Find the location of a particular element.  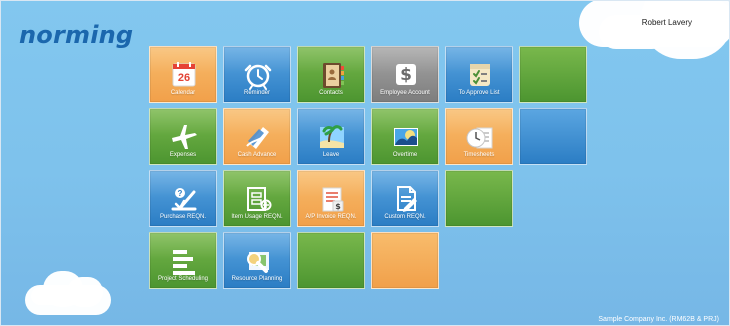

cash-advance-tile: Cash Advance is located at coordinates (257, 136).